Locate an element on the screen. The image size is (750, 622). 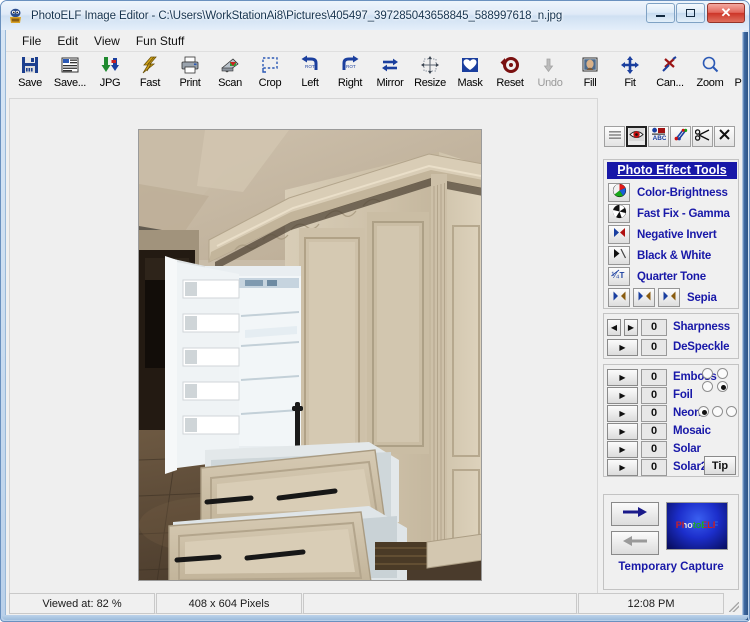
toolbar-button-crop: Crop is located at coordinates (270, 74).